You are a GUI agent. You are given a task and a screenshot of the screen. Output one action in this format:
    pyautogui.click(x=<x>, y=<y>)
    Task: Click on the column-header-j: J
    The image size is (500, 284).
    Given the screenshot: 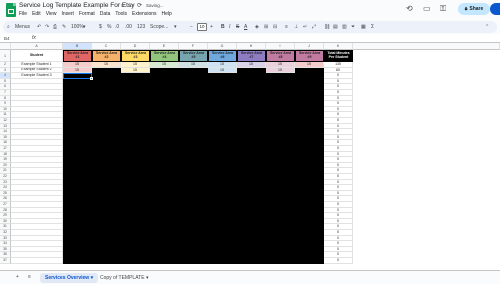 What is the action you would take?
    pyautogui.click(x=309, y=46)
    